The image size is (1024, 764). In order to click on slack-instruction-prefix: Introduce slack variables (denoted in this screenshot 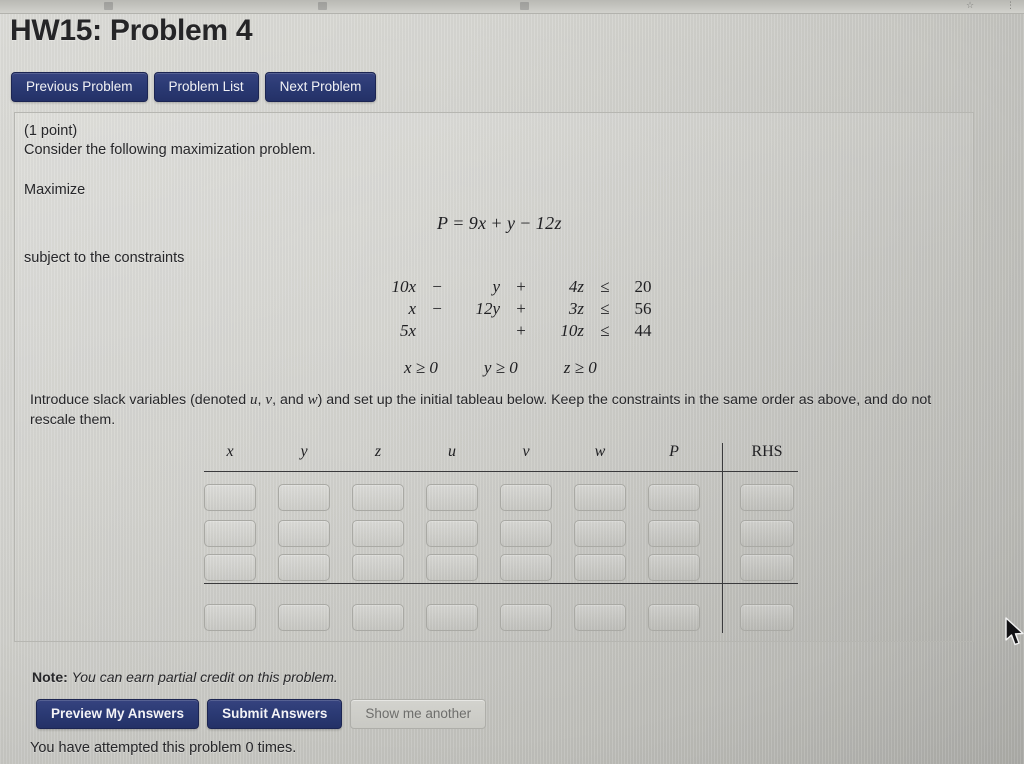, I will do `click(140, 400)`.